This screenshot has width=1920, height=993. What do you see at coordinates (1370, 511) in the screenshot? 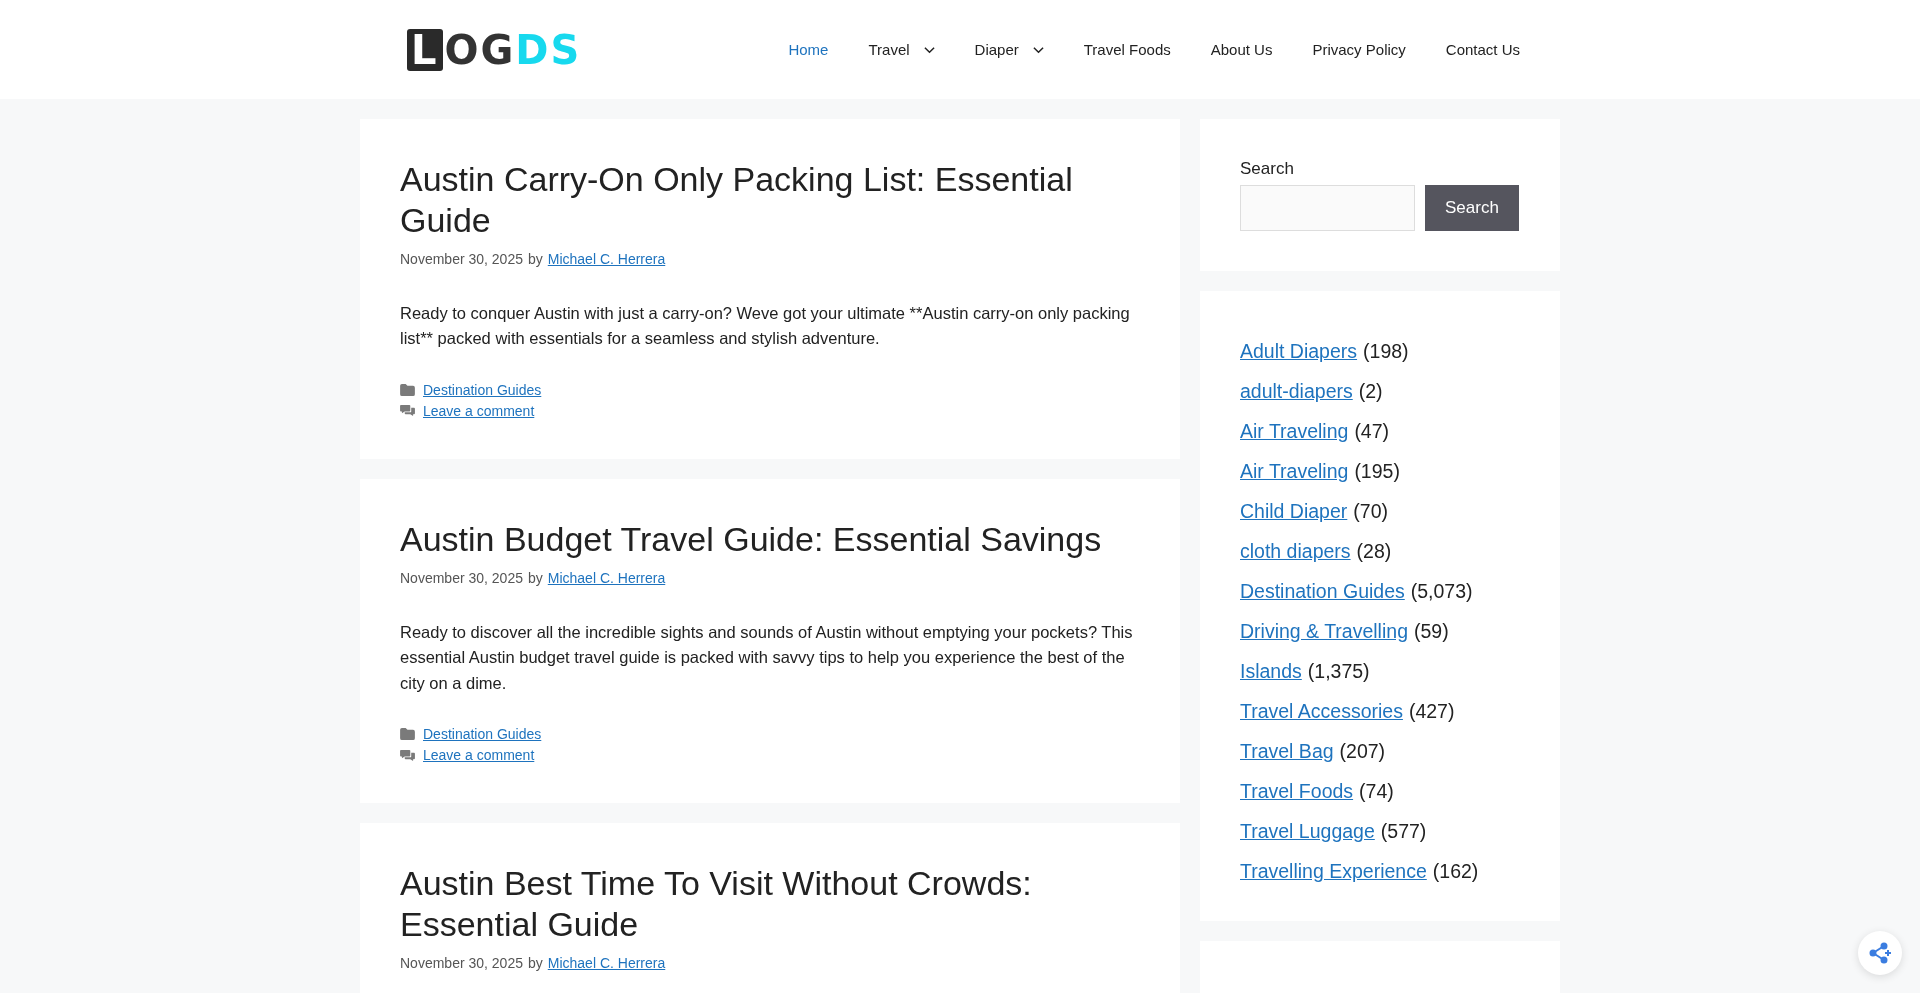
I see `category-count: (70)` at bounding box center [1370, 511].